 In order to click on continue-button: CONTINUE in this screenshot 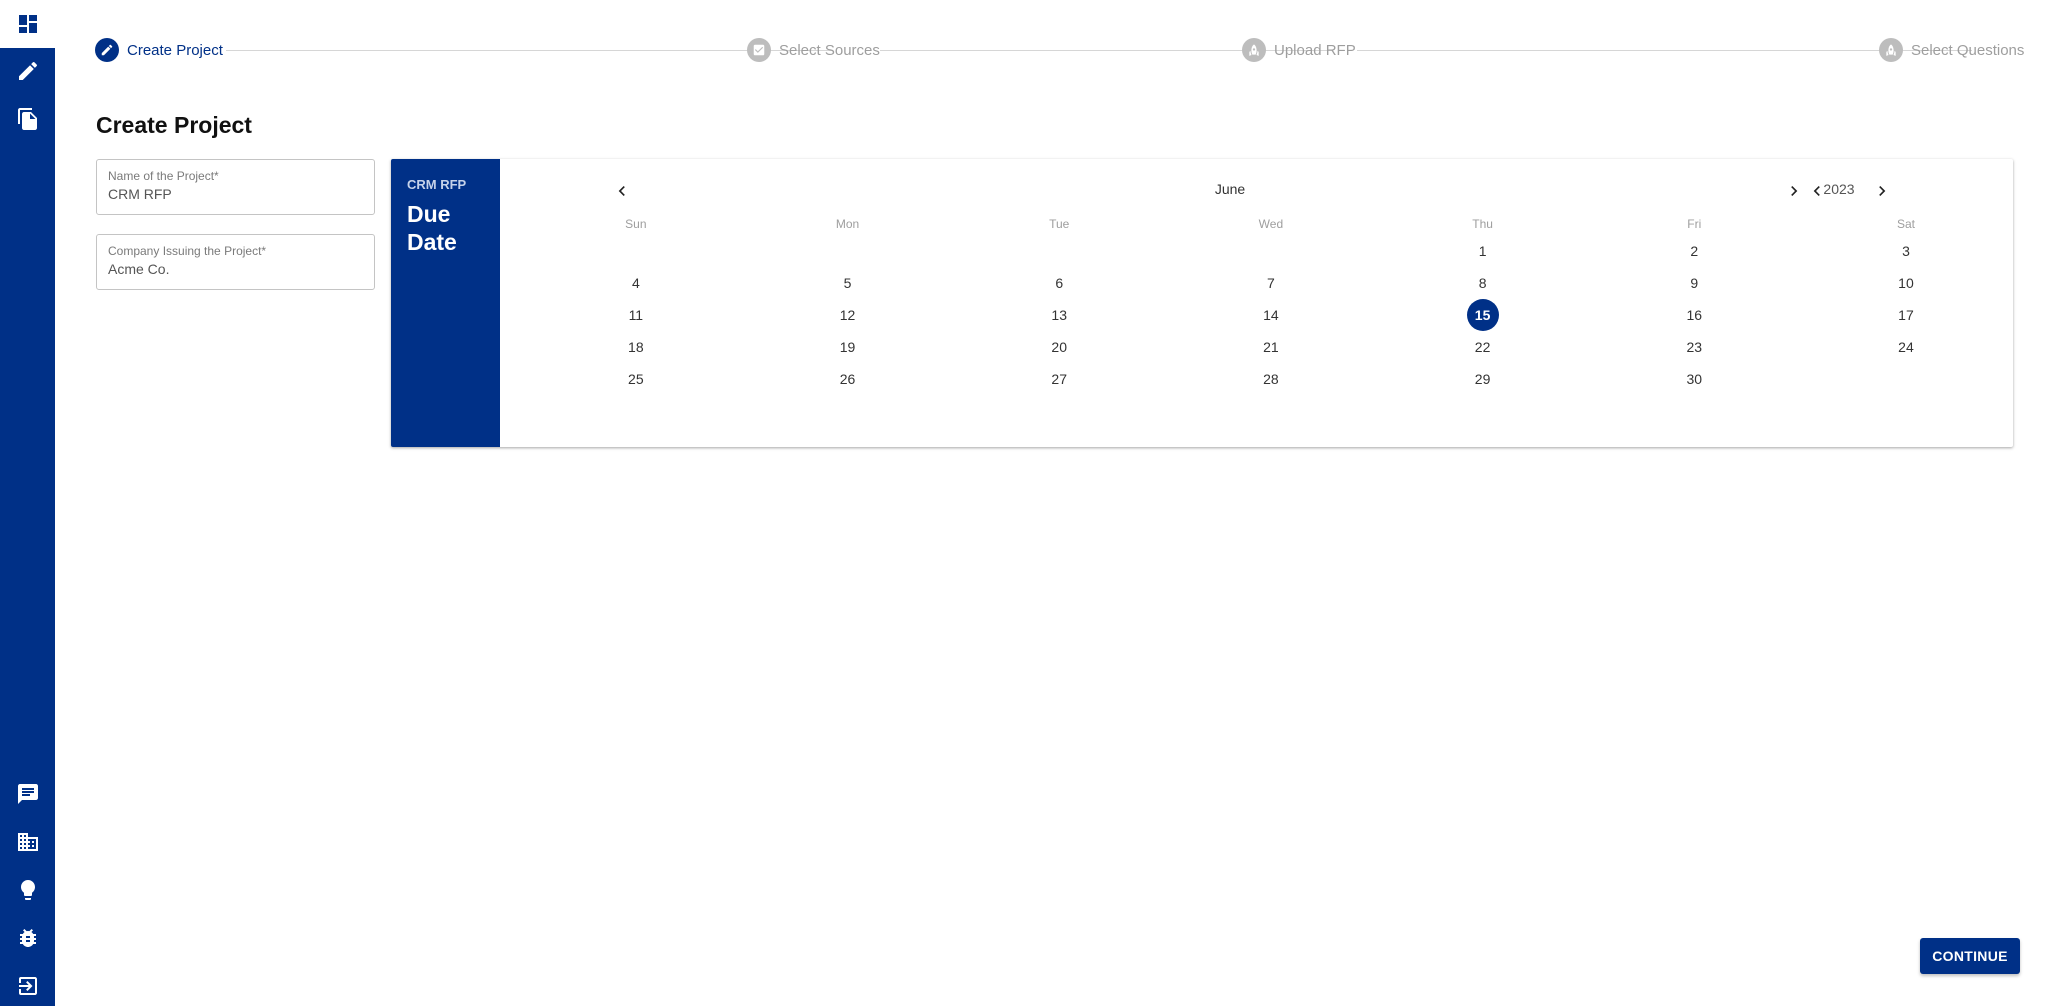, I will do `click(1970, 956)`.